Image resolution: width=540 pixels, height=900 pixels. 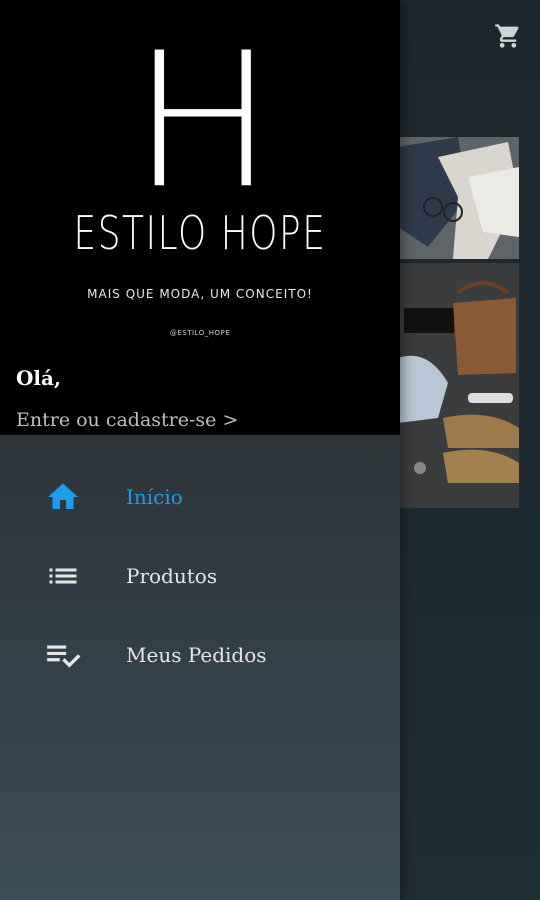 I want to click on menu-item-produtos: Produtos, so click(x=200, y=575).